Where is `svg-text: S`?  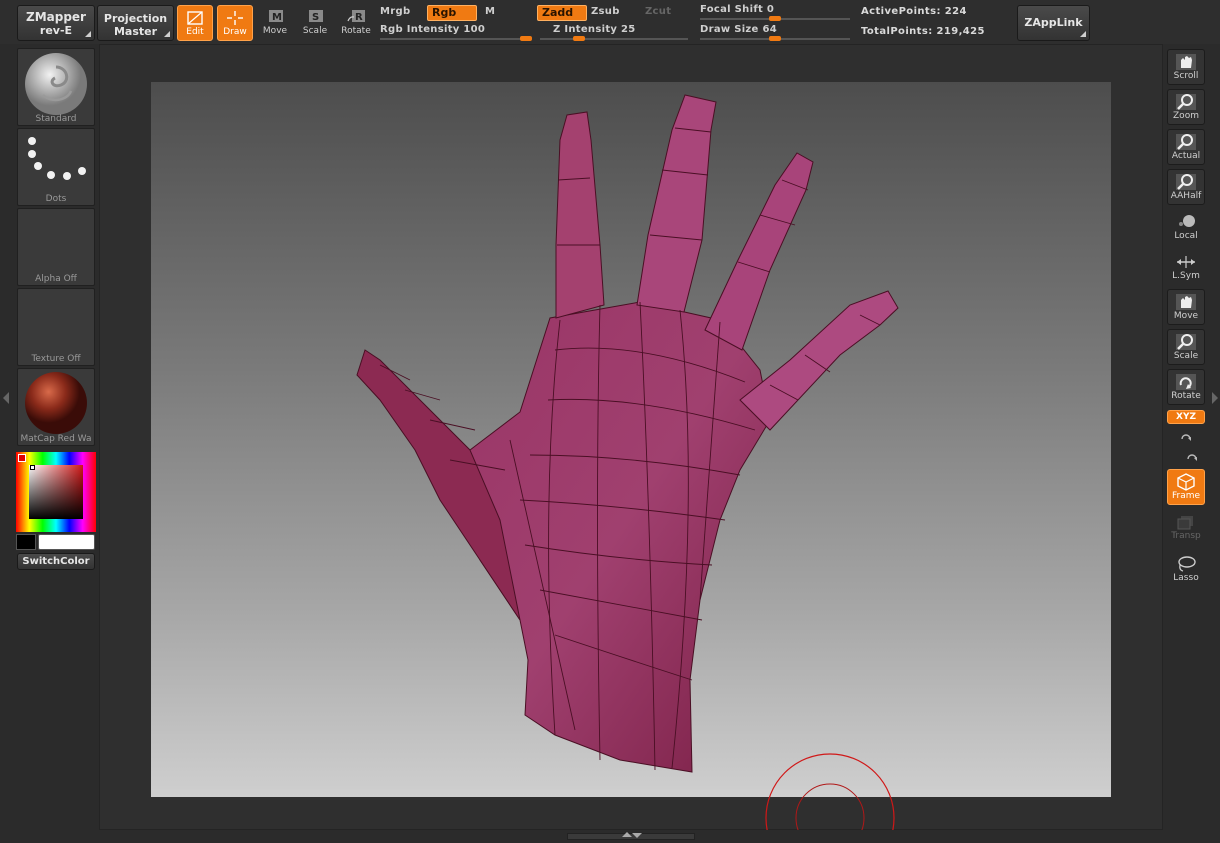
svg-text: S is located at coordinates (315, 17).